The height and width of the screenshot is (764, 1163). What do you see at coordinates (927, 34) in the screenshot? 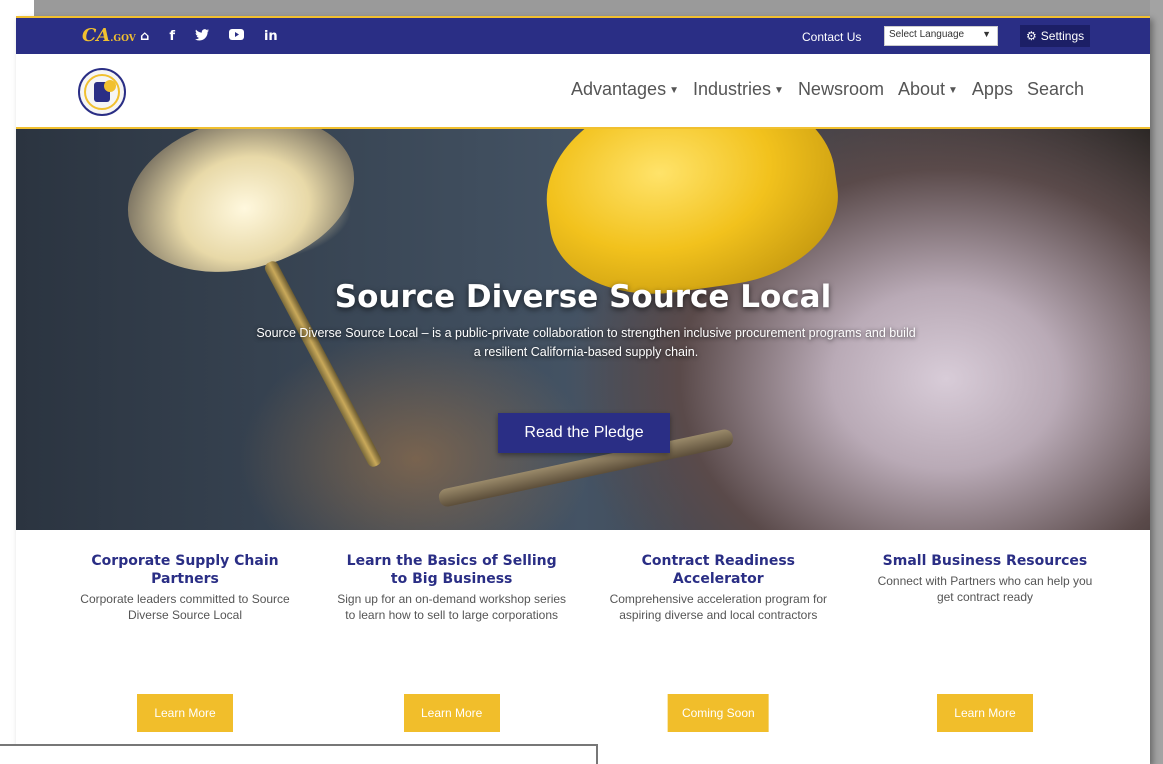
I see `language-select-value: Select Language` at bounding box center [927, 34].